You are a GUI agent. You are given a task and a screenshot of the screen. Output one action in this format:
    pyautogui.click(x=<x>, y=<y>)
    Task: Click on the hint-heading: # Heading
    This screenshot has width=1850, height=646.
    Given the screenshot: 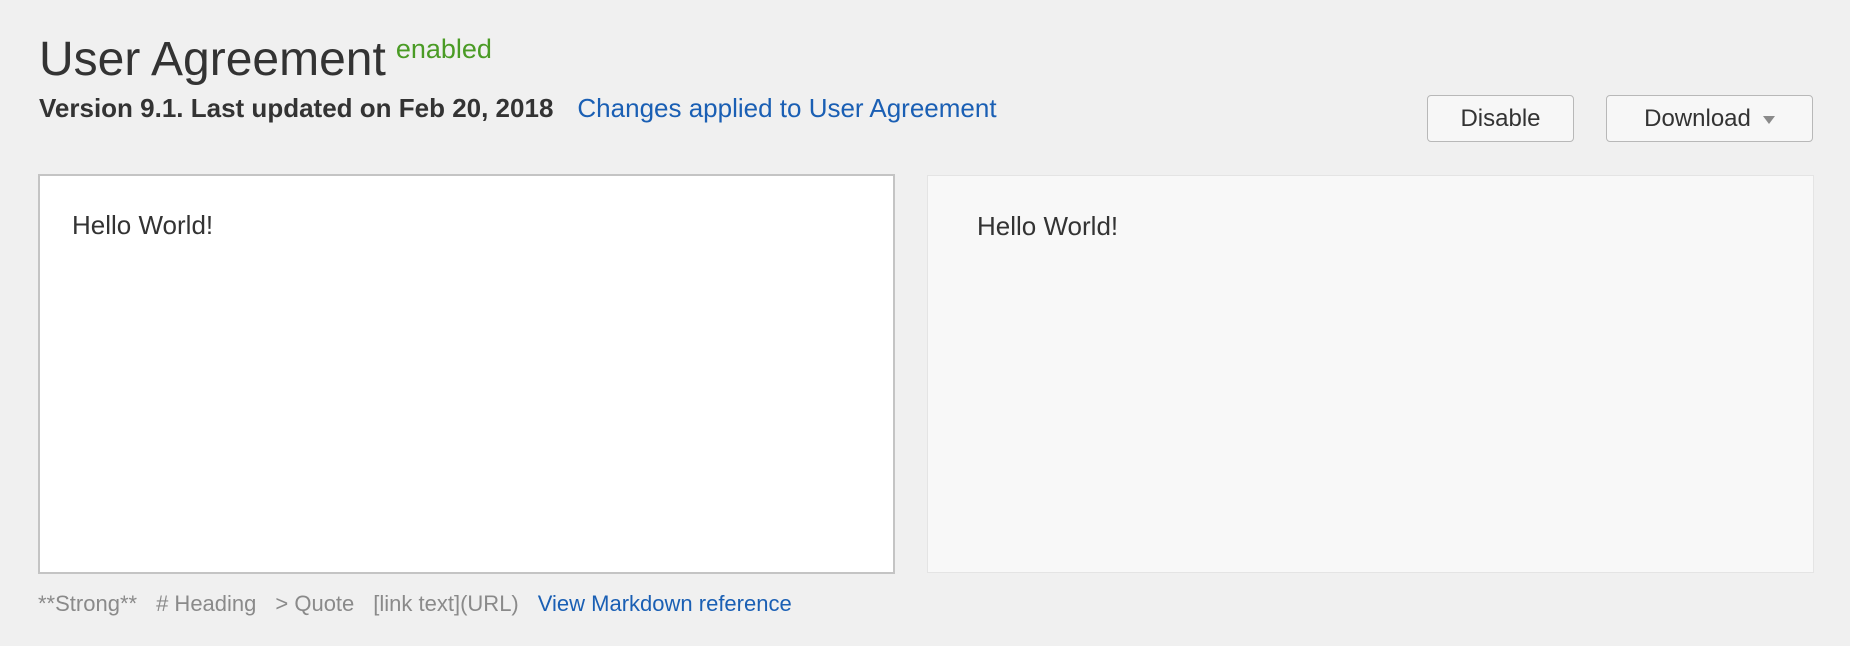 What is the action you would take?
    pyautogui.click(x=206, y=603)
    